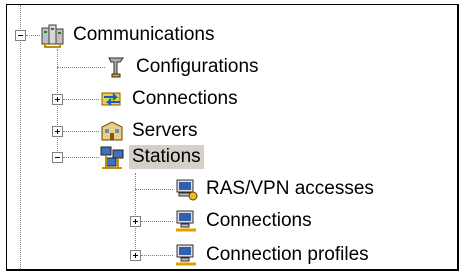 The image size is (464, 273). What do you see at coordinates (57, 131) in the screenshot?
I see `expand-toggle-servers` at bounding box center [57, 131].